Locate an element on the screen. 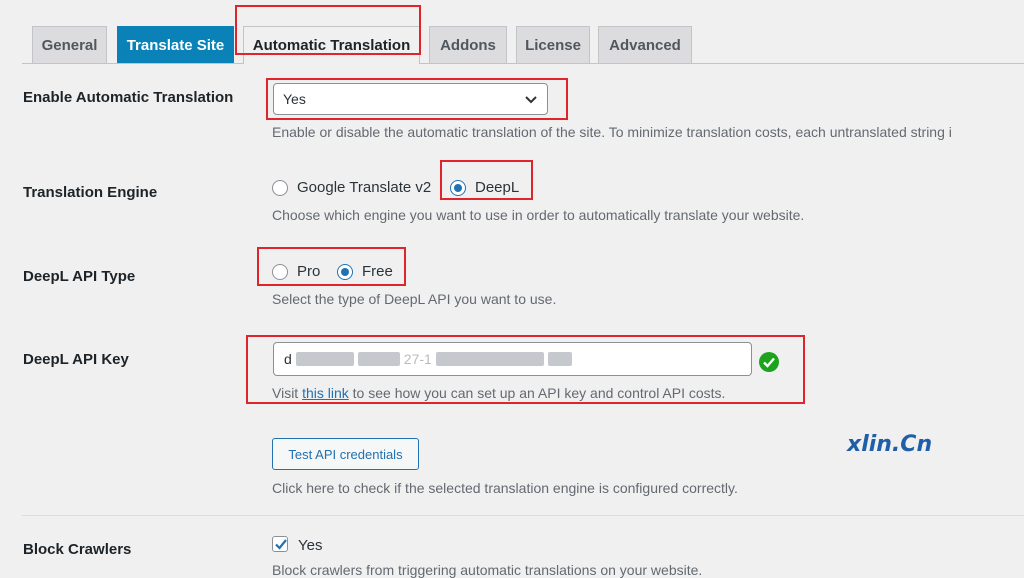 Image resolution: width=1024 pixels, height=578 pixels. tab-general: General is located at coordinates (69, 44).